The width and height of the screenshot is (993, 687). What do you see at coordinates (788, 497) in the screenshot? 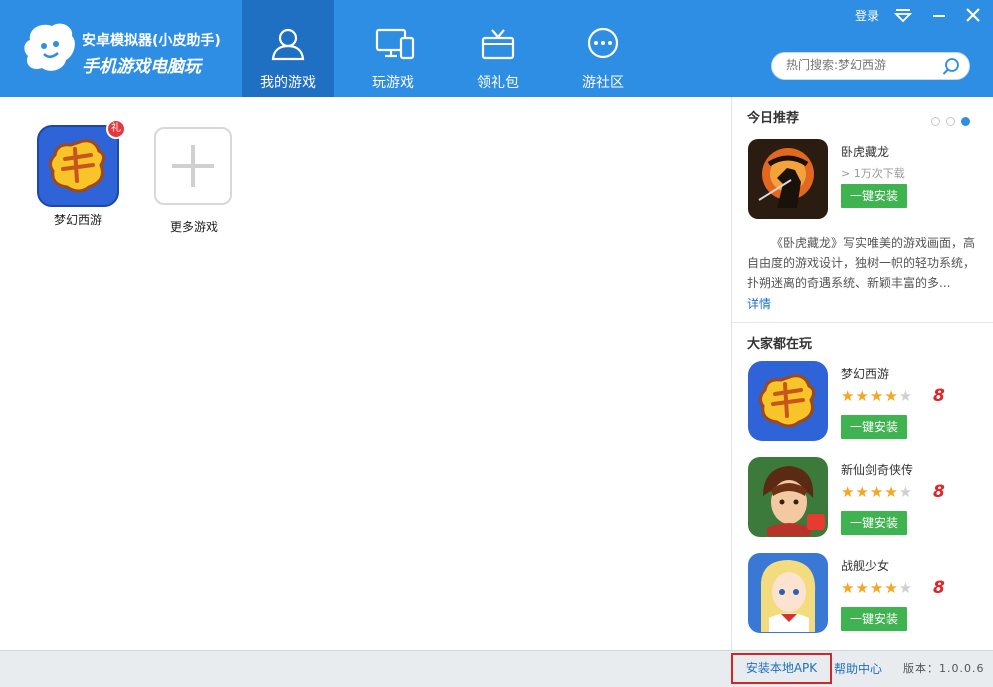
I see `xianjian-app-icon` at bounding box center [788, 497].